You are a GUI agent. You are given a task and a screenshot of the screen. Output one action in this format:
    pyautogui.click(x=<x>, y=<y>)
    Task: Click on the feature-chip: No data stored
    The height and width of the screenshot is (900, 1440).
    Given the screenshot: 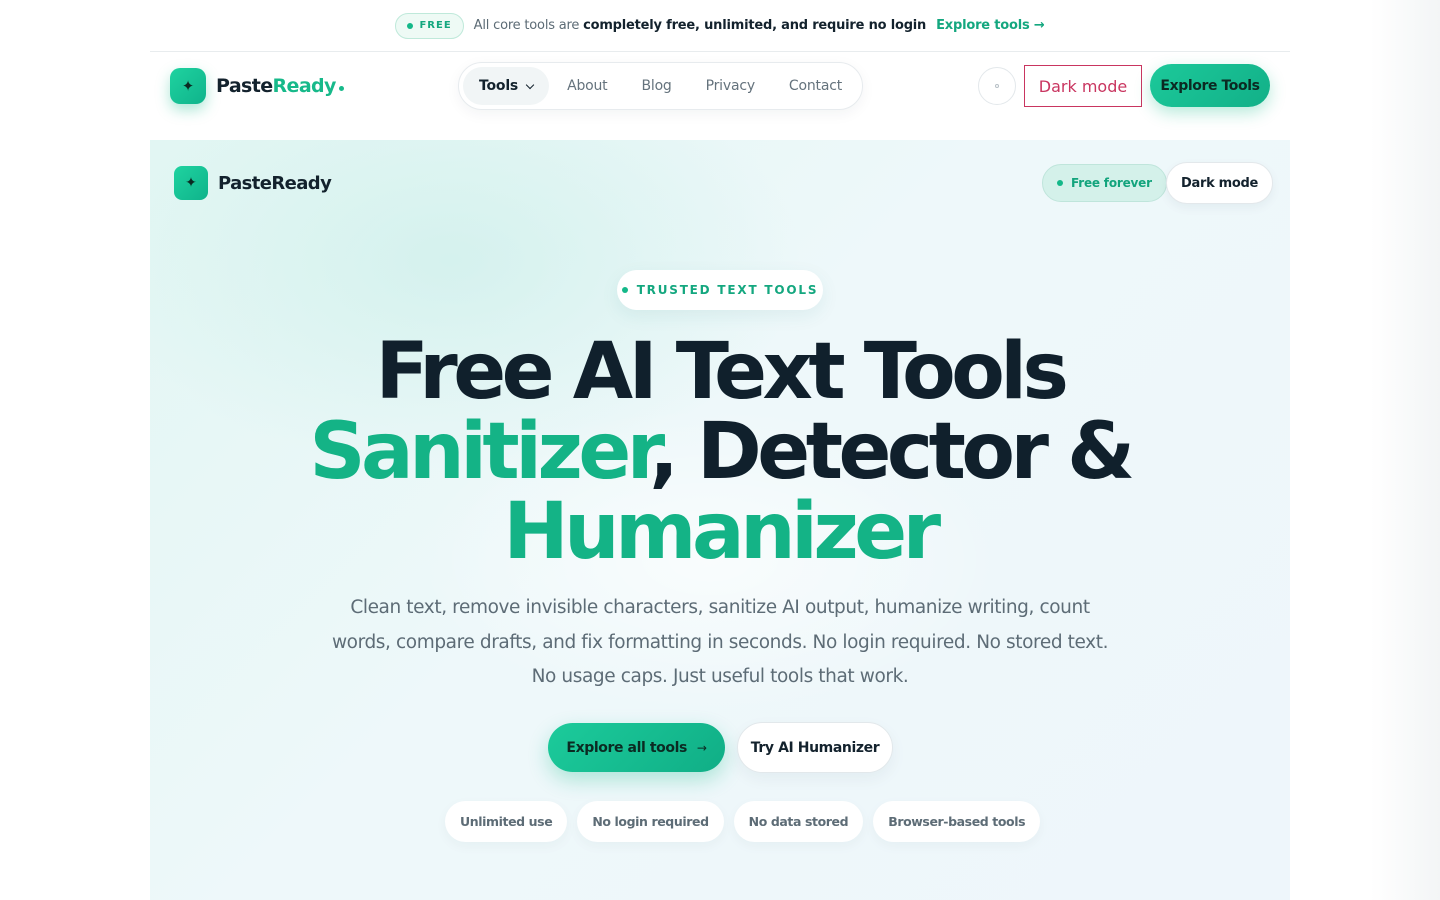 What is the action you would take?
    pyautogui.click(x=798, y=821)
    